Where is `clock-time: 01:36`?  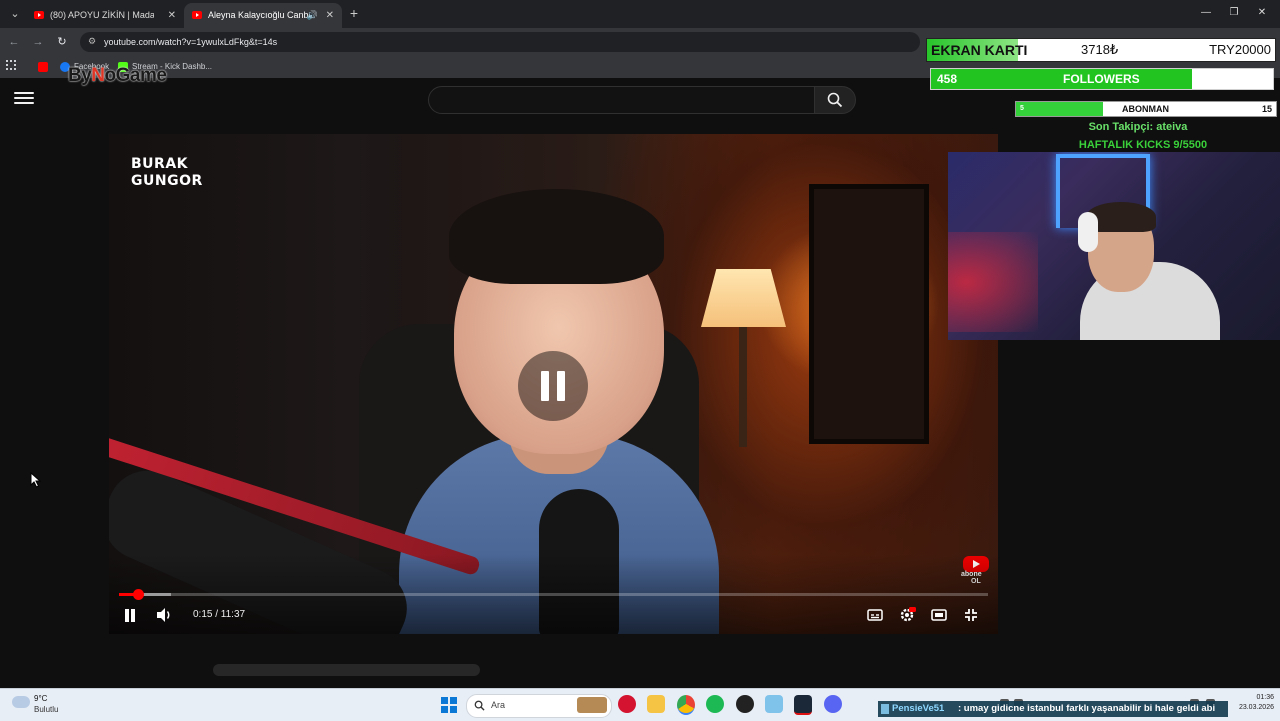 clock-time: 01:36 is located at coordinates (1265, 697).